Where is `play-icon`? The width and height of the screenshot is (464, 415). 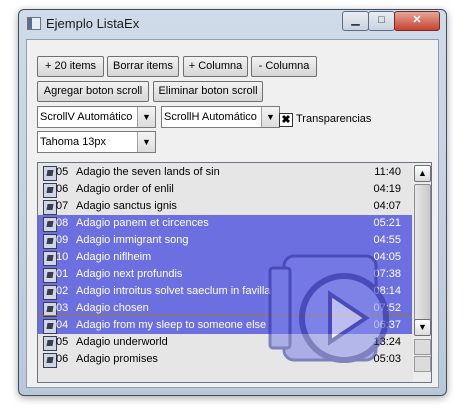 play-icon is located at coordinates (328, 308).